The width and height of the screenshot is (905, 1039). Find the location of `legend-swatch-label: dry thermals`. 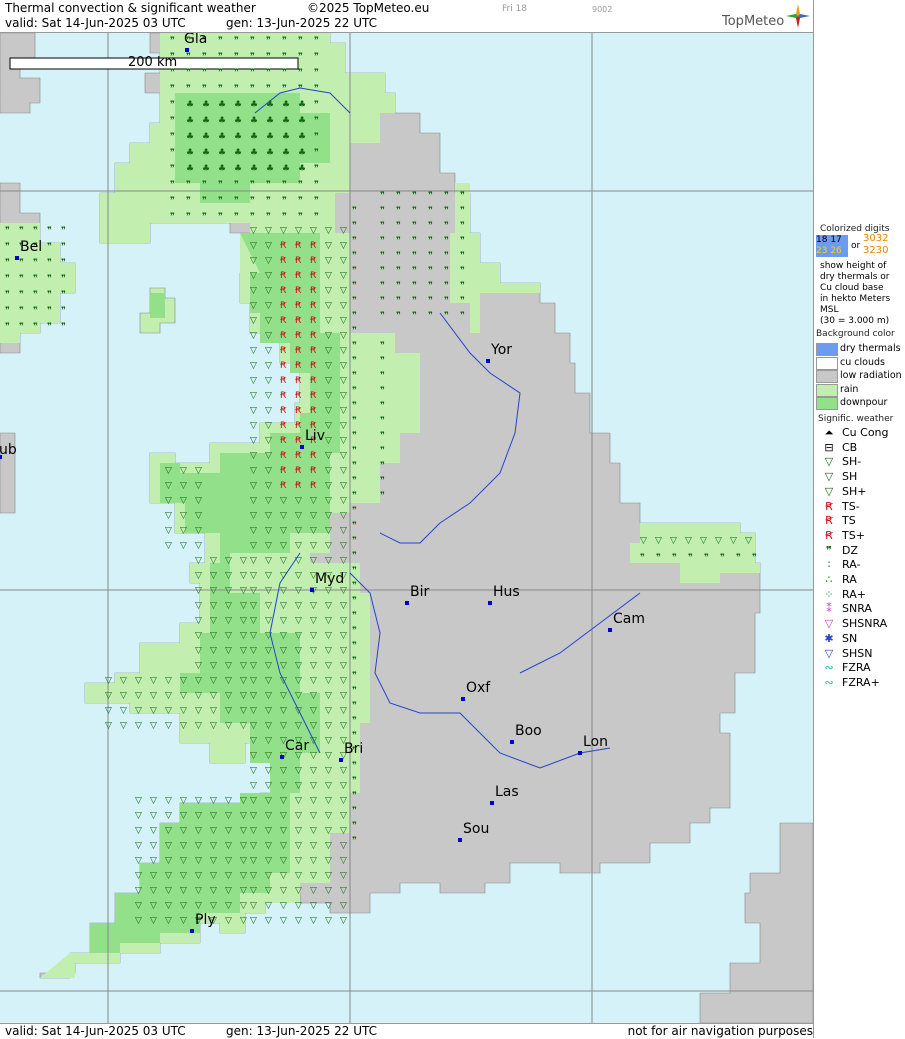

legend-swatch-label: dry thermals is located at coordinates (870, 348).